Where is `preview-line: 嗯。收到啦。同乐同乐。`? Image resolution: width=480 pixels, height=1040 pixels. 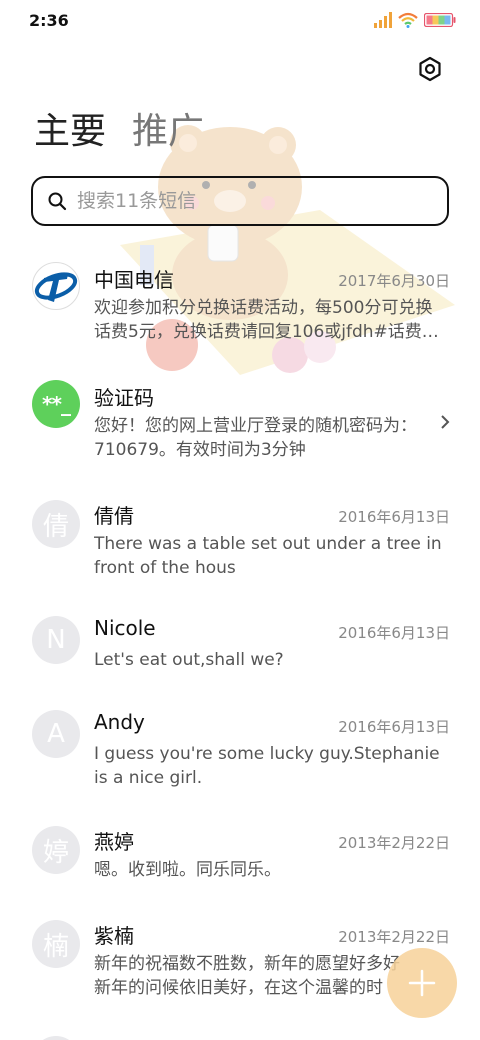 preview-line: 嗯。收到啦。同乐同乐。 is located at coordinates (187, 870).